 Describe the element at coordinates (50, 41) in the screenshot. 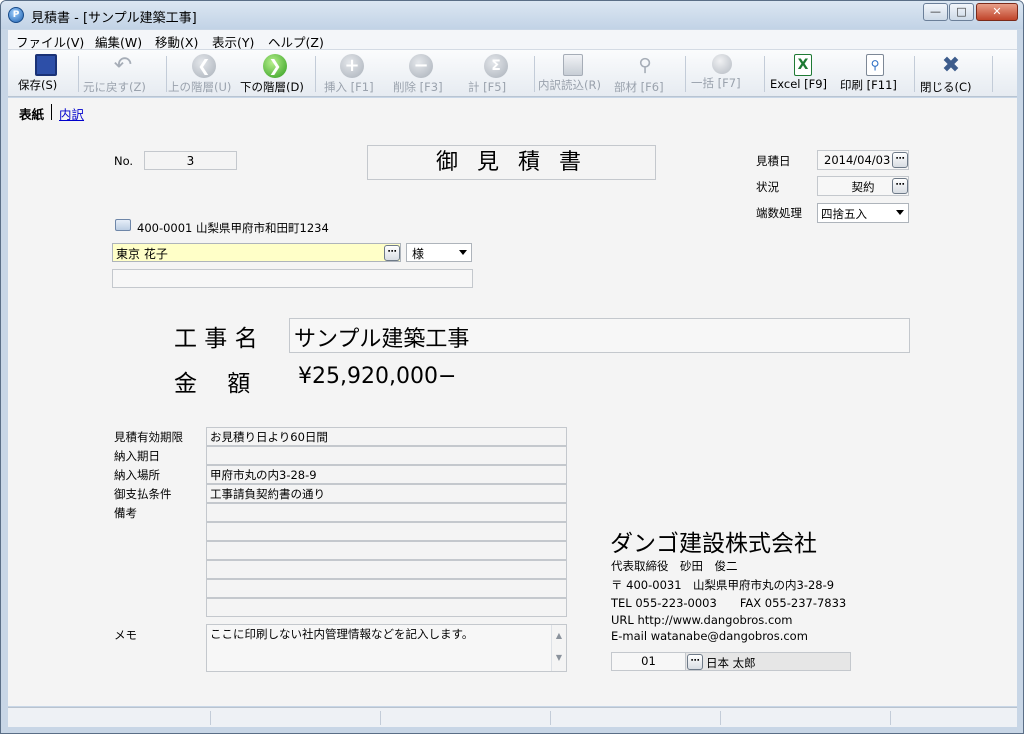

I see `menu-file: ファイル(V)` at that location.